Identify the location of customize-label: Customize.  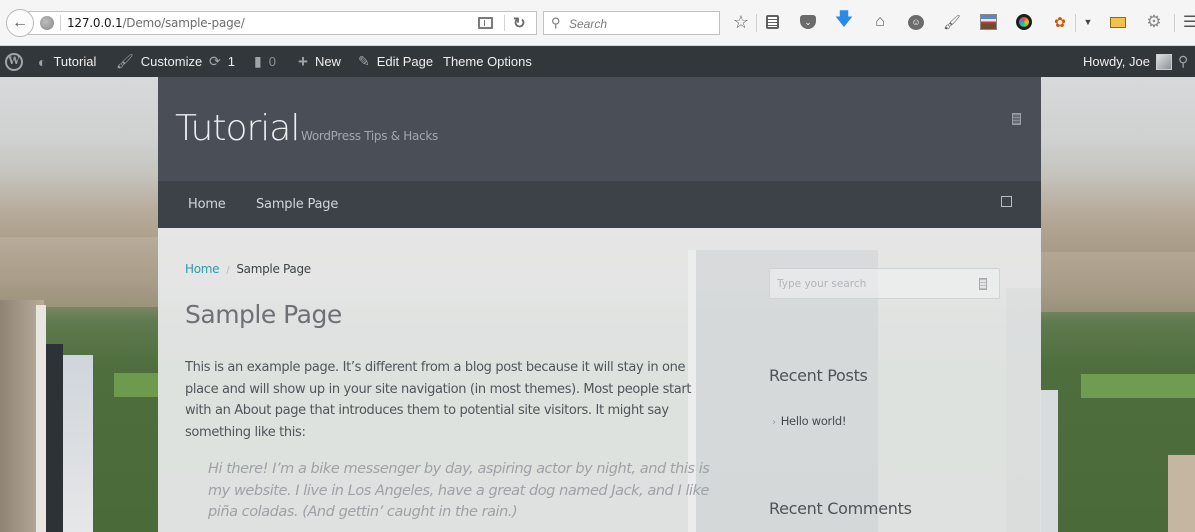
(171, 61).